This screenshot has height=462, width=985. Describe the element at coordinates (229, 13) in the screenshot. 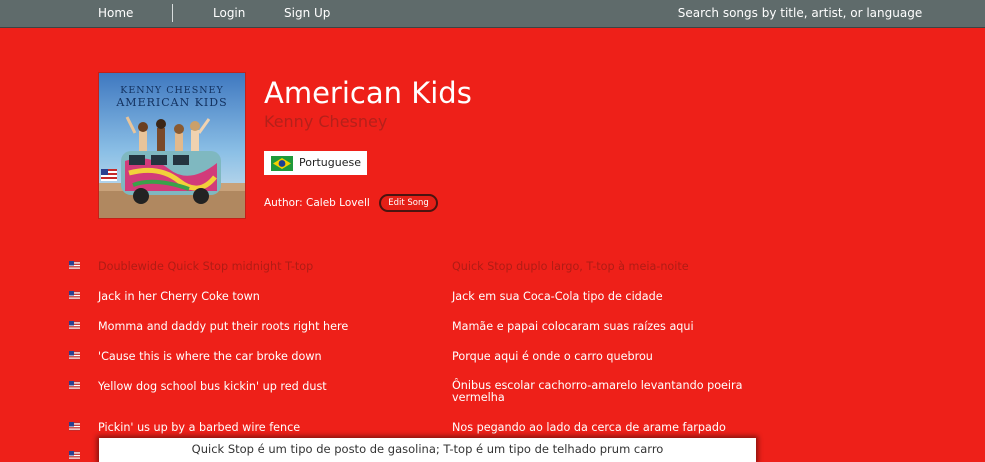

I see `nav-login-link: Login` at that location.